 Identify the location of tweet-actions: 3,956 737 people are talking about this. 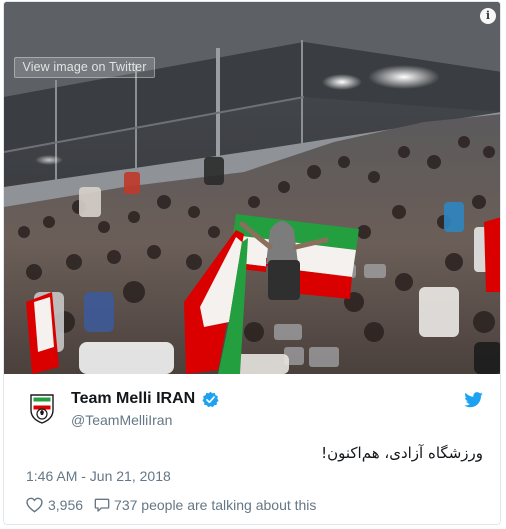
(171, 505).